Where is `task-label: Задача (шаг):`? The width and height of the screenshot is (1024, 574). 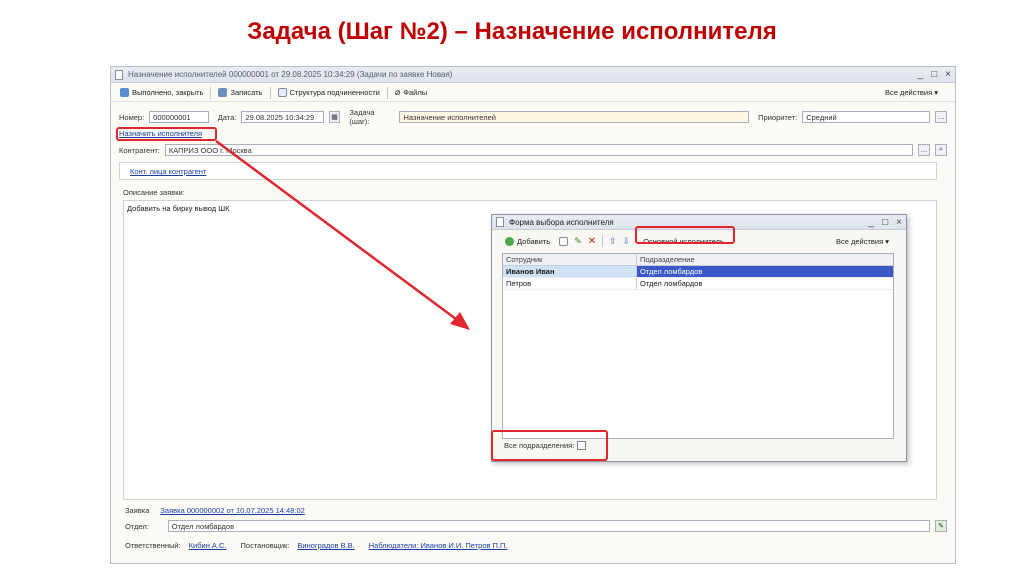
task-label: Задача (шаг): is located at coordinates (362, 117).